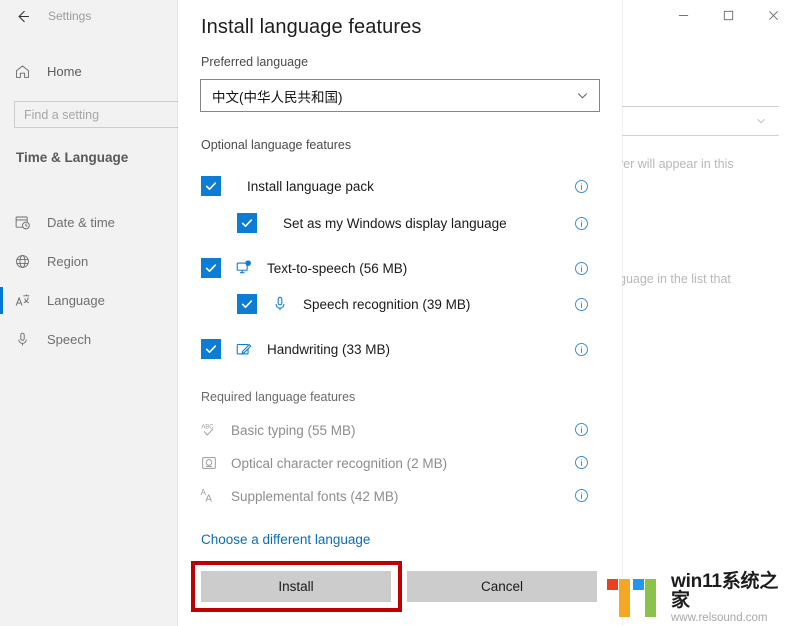 Image resolution: width=796 pixels, height=626 pixels. Describe the element at coordinates (277, 97) in the screenshot. I see `preferred-language-value: 中文(中华人民共和国)` at that location.